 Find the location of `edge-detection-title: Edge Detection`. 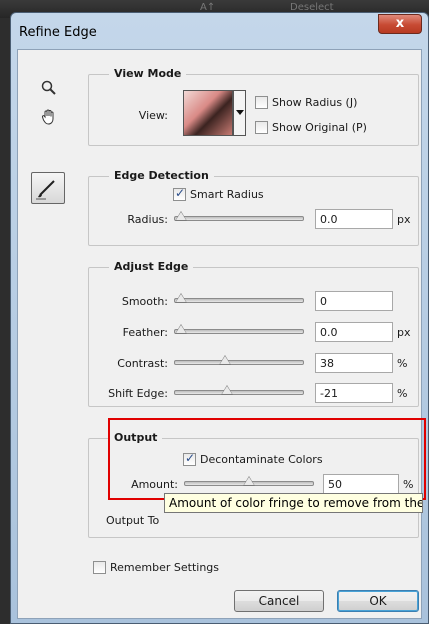

edge-detection-title: Edge Detection is located at coordinates (161, 175).